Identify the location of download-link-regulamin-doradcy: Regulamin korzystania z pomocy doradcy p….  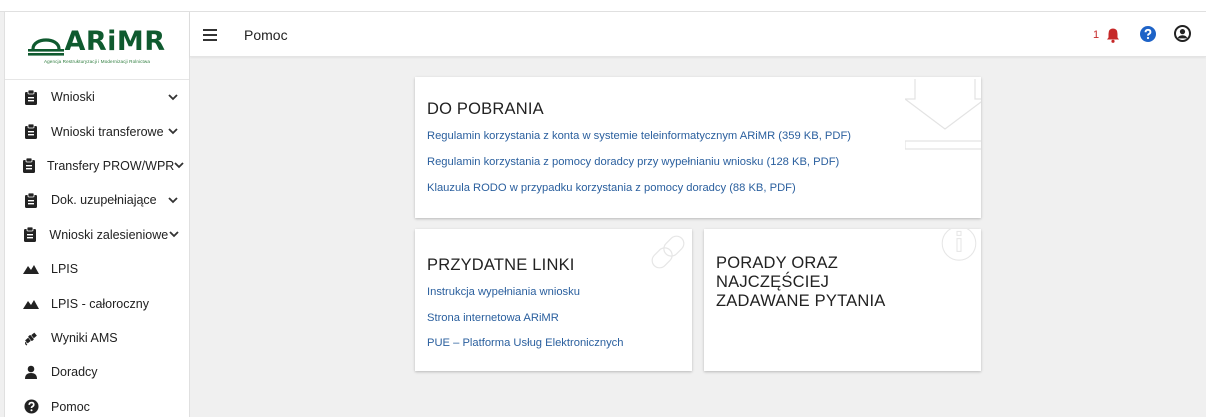
(633, 162).